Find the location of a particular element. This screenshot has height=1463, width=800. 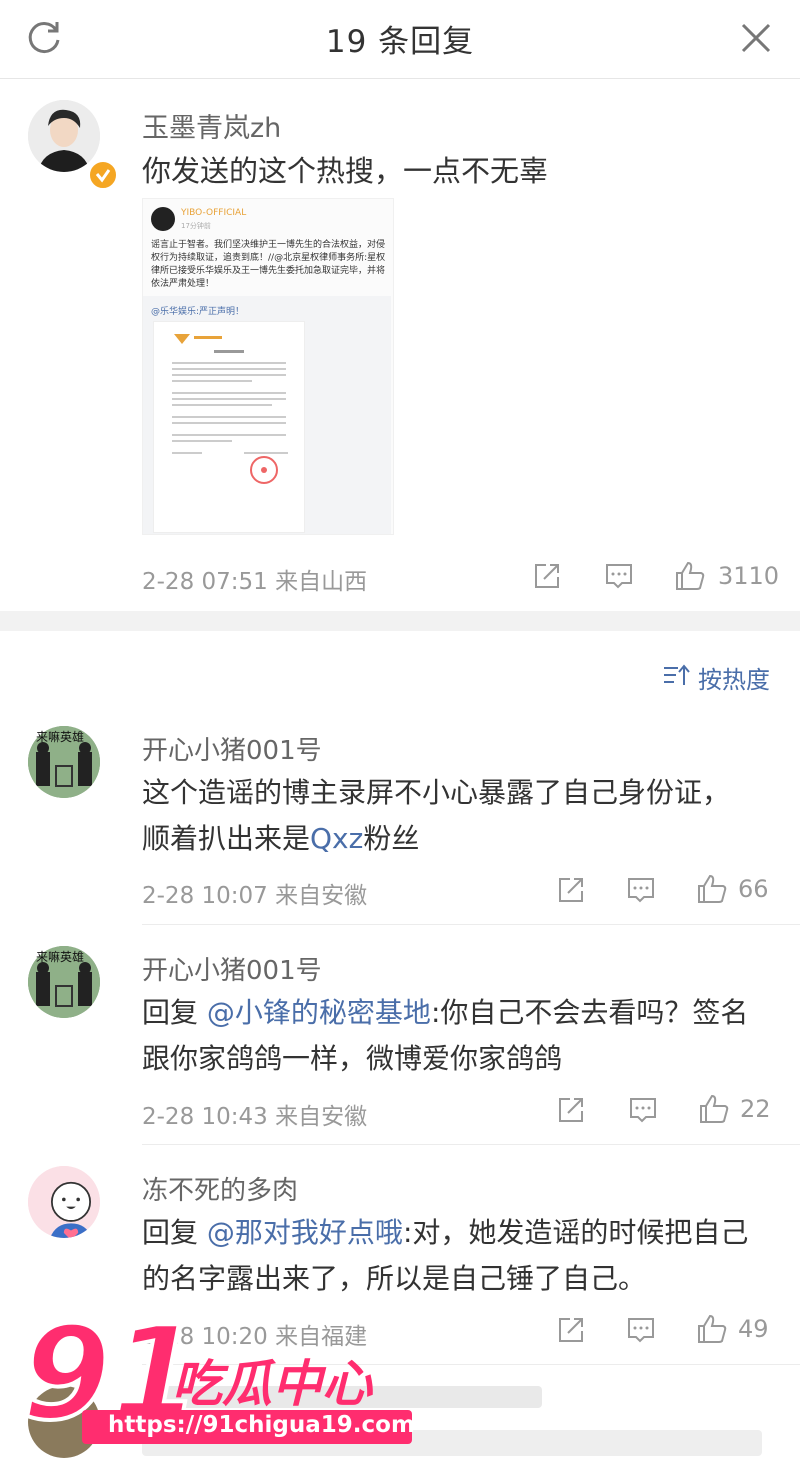

comment-meta: 2-28 10:07 来自安徽 is located at coordinates (254, 893).